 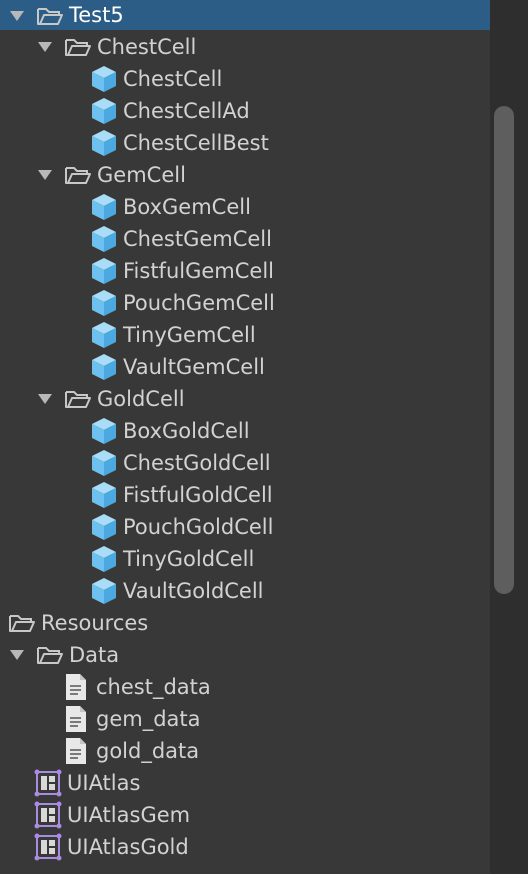 I want to click on tree-row: PouchGemCell, so click(x=245, y=303).